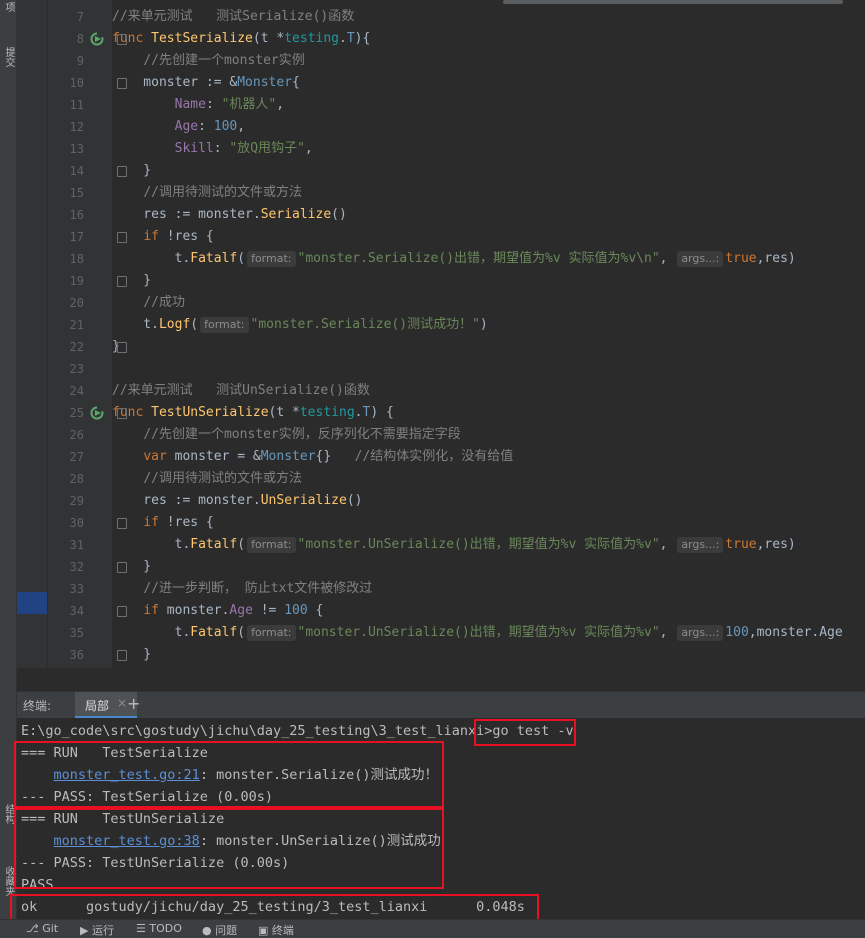 The image size is (865, 938). I want to click on code-token: ), so click(483, 324).